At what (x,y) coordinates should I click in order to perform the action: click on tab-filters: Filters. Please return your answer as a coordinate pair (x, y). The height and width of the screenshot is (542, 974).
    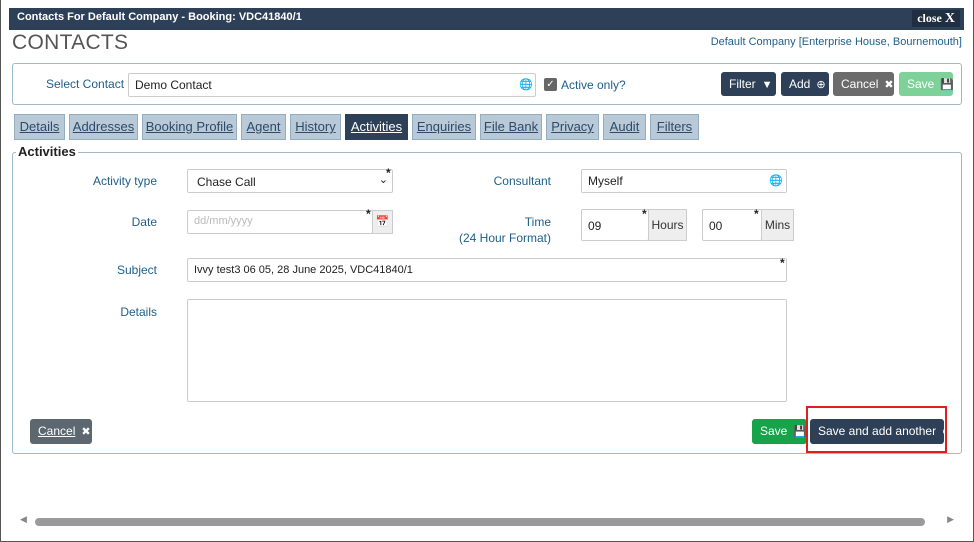
    Looking at the image, I should click on (674, 127).